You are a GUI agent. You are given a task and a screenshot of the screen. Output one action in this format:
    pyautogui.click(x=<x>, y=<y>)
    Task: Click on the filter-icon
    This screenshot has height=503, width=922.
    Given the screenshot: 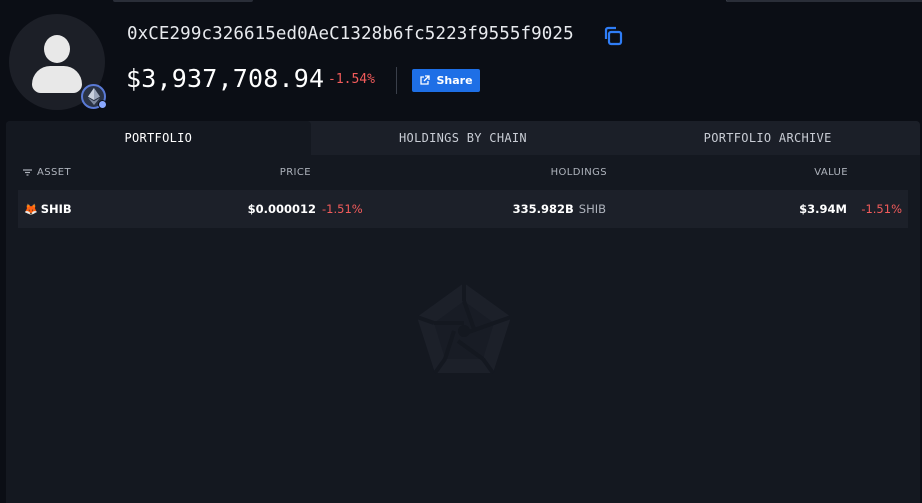 What is the action you would take?
    pyautogui.click(x=27, y=172)
    